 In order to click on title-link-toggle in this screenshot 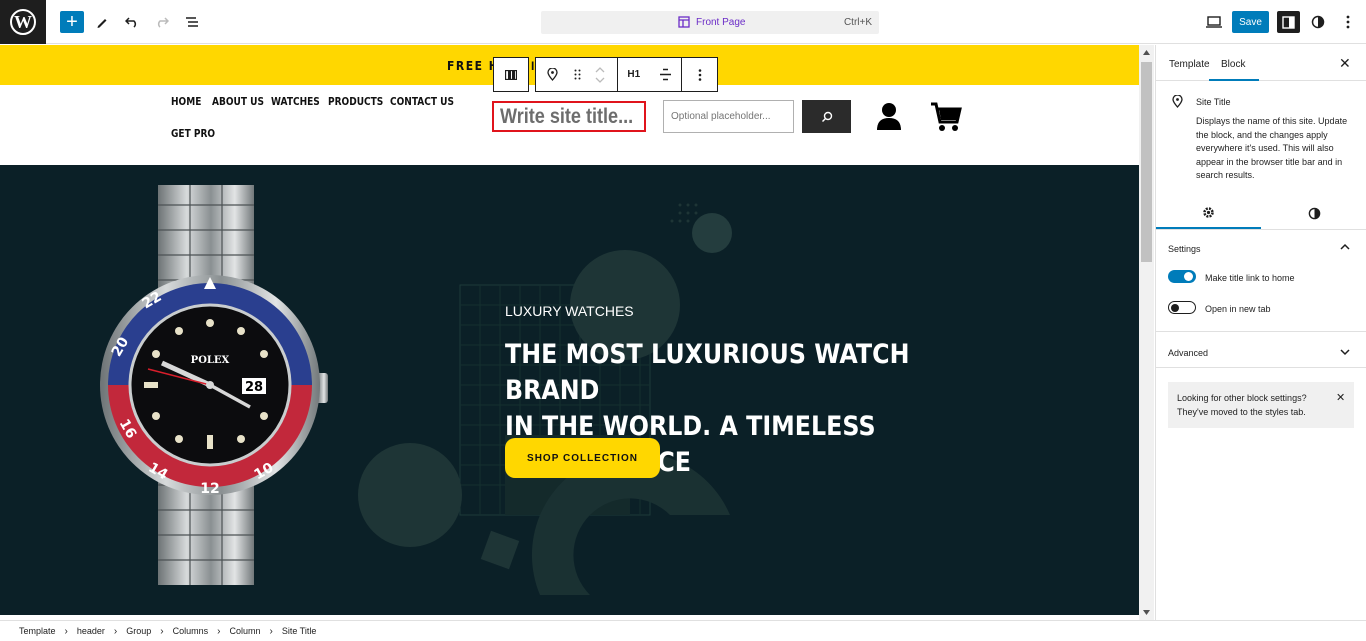, I will do `click(1182, 276)`.